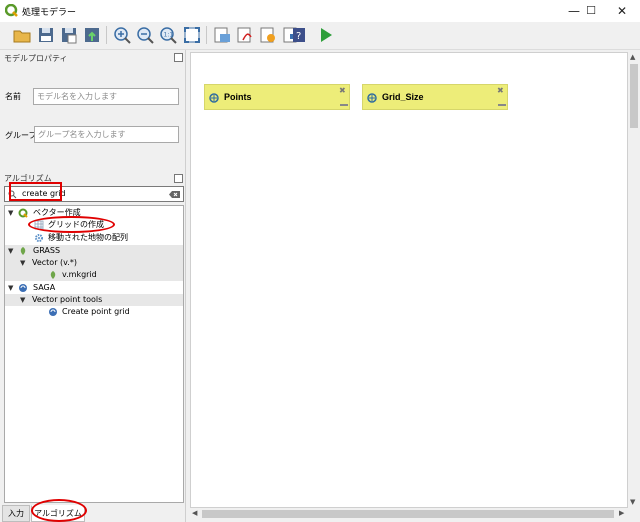 This screenshot has height=522, width=640. Describe the element at coordinates (245, 35) in the screenshot. I see `export-pdf-icon` at that location.